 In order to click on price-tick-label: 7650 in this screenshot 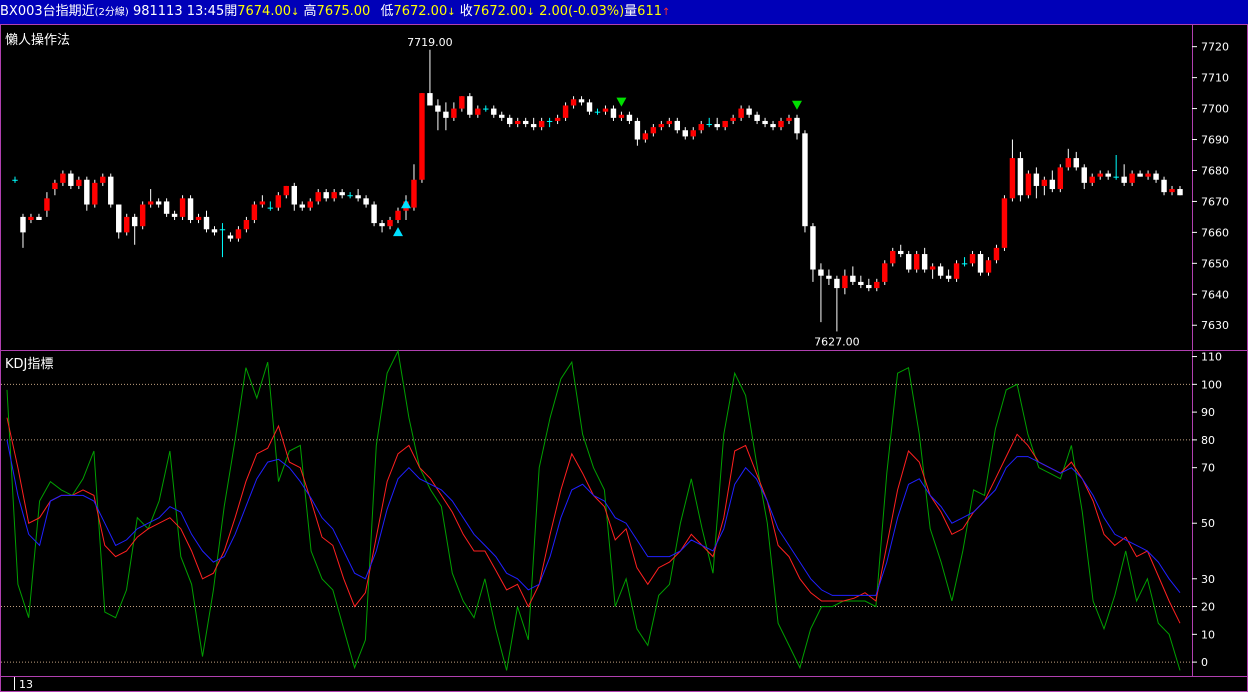, I will do `click(1215, 263)`.